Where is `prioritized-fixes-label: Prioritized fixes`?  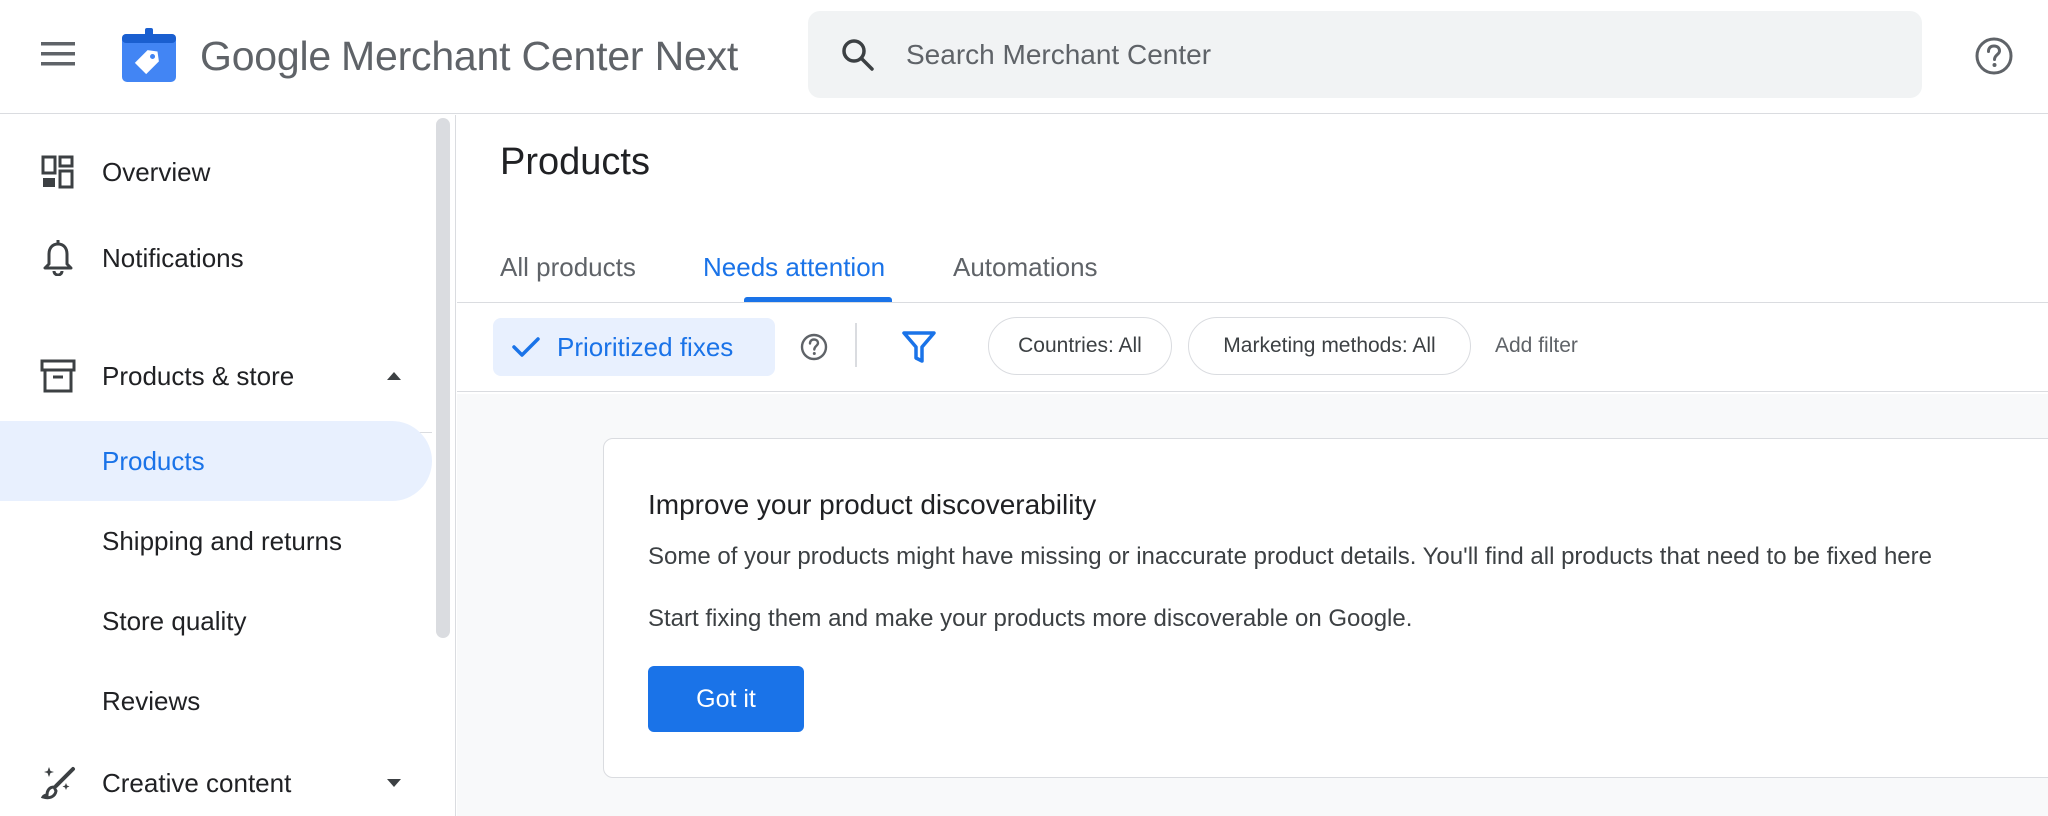 prioritized-fixes-label: Prioritized fixes is located at coordinates (645, 346).